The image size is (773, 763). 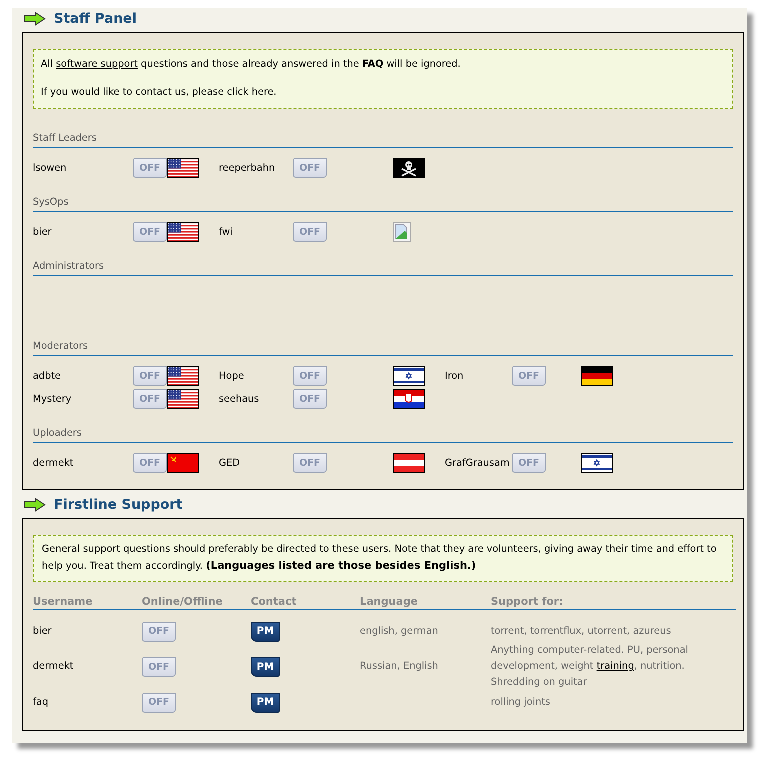 I want to click on link: software support, so click(x=97, y=64).